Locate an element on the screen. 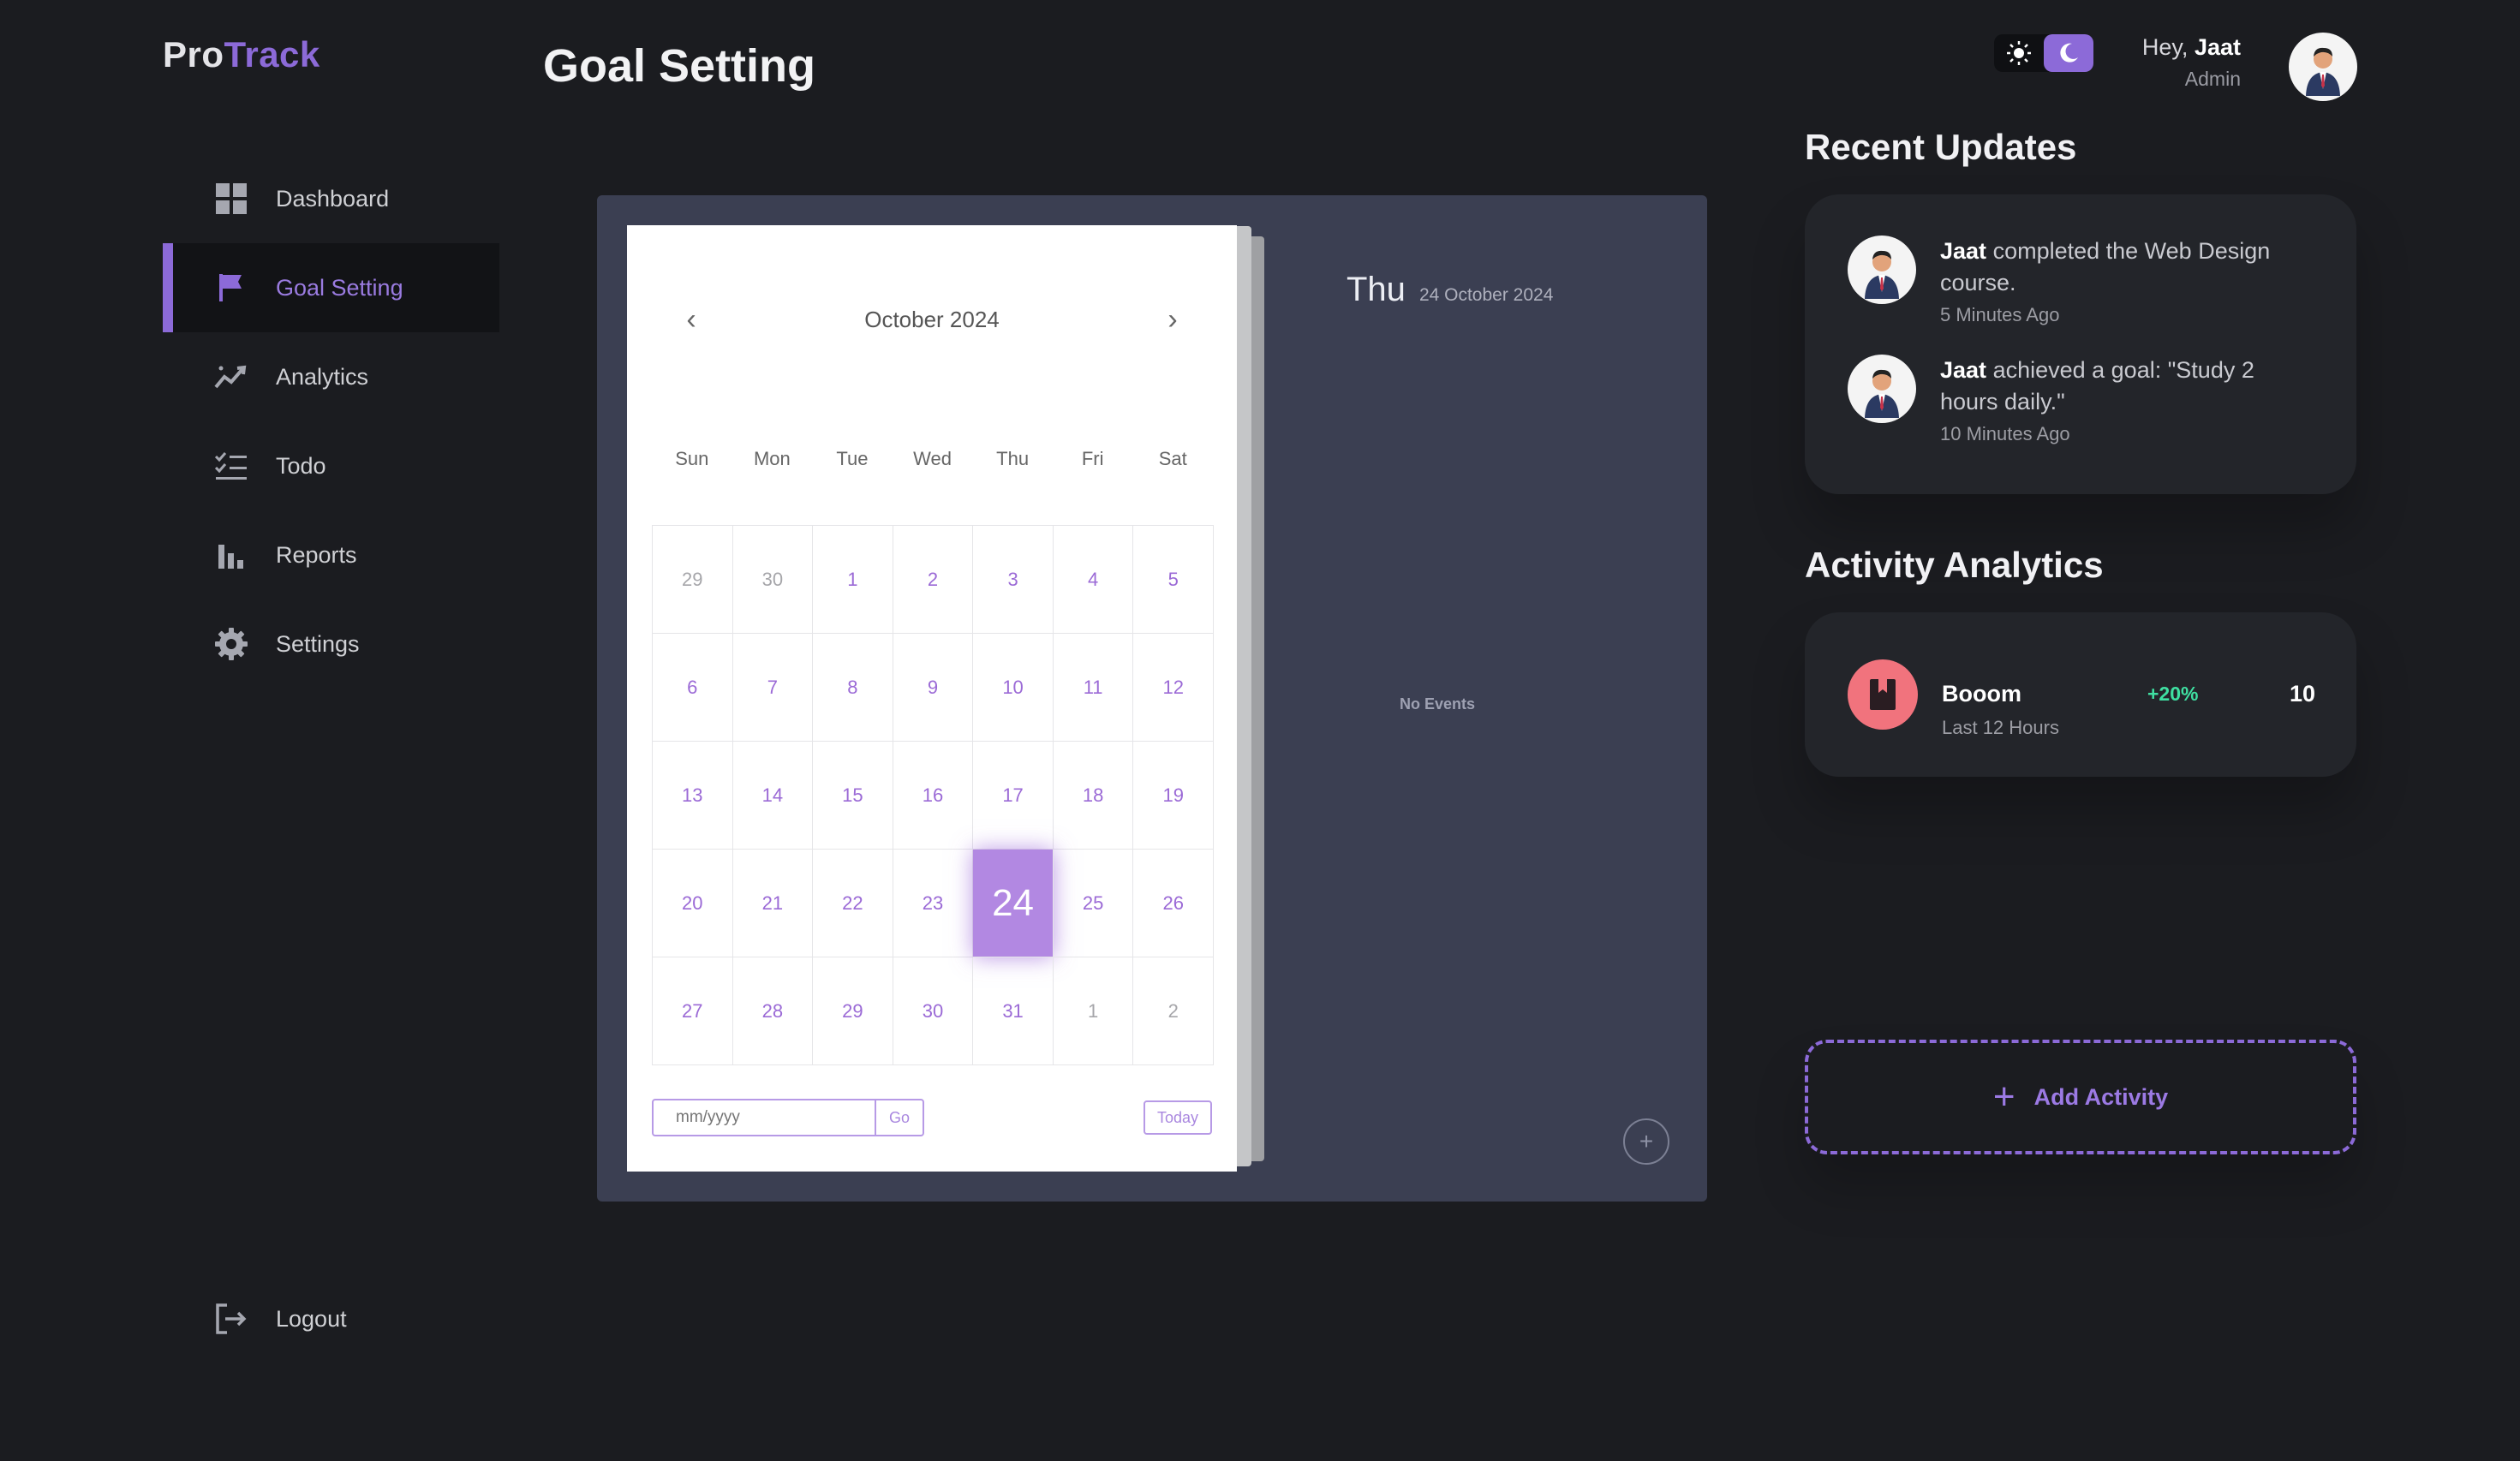 This screenshot has width=2520, height=1461. prev-month-chevron-icon: ‹ is located at coordinates (691, 320).